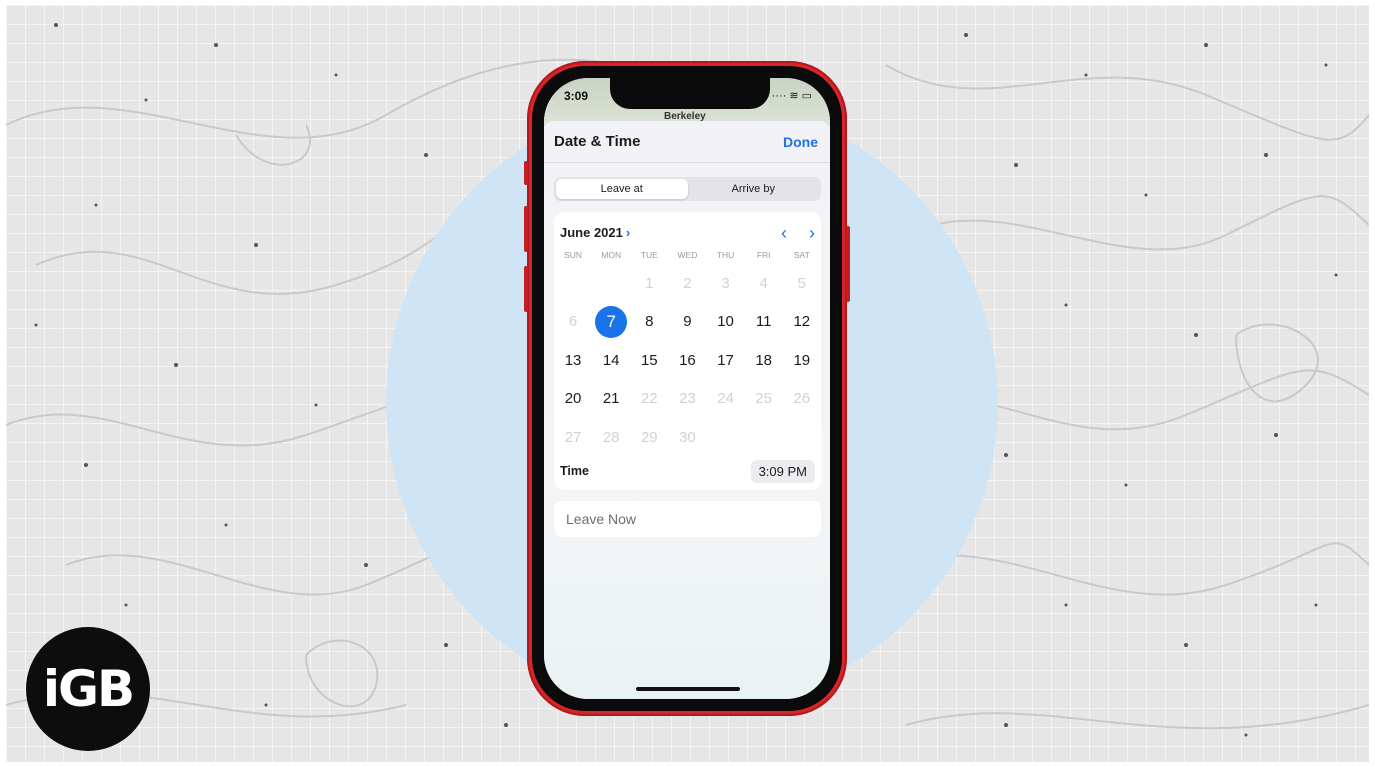  I want to click on calendar-day: 21, so click(611, 399).